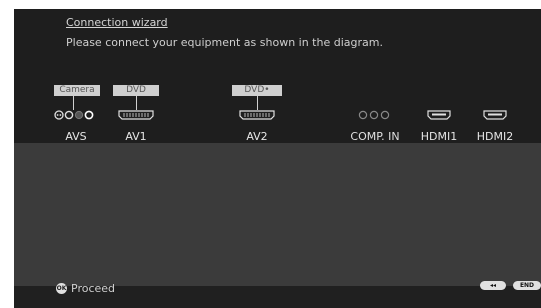  I want to click on end-button: END, so click(527, 285).